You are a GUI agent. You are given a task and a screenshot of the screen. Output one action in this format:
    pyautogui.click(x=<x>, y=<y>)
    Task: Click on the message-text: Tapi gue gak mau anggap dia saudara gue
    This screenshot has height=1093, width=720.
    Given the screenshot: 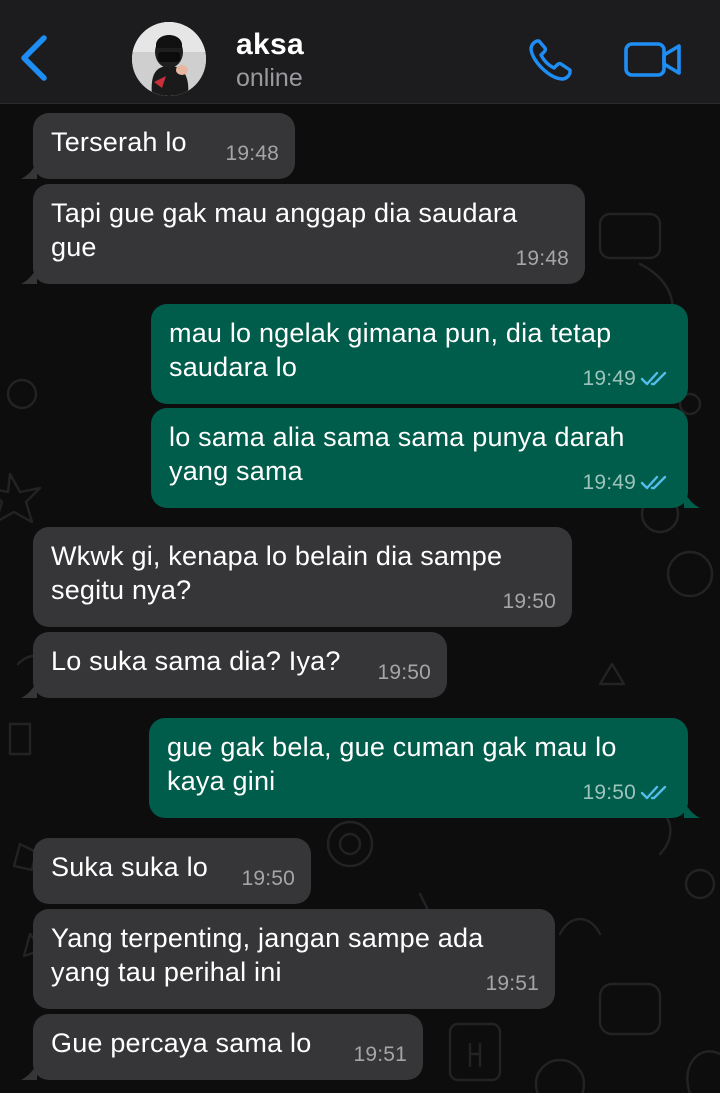 What is the action you would take?
    pyautogui.click(x=284, y=230)
    